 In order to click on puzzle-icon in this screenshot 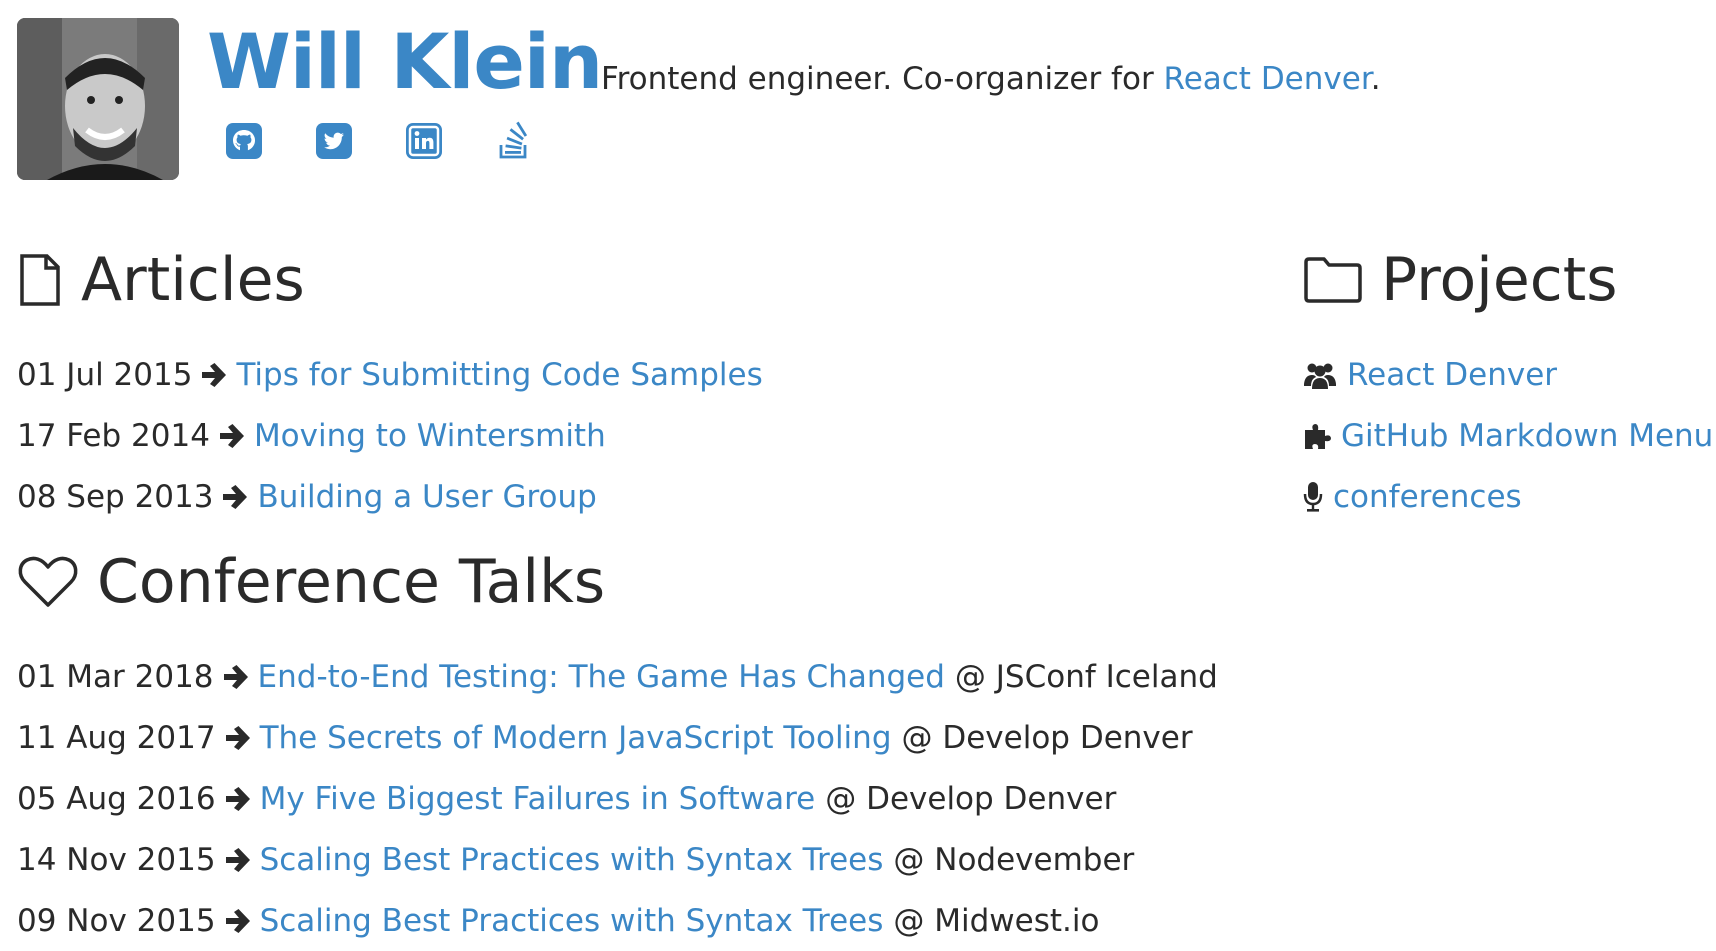, I will do `click(1318, 436)`.